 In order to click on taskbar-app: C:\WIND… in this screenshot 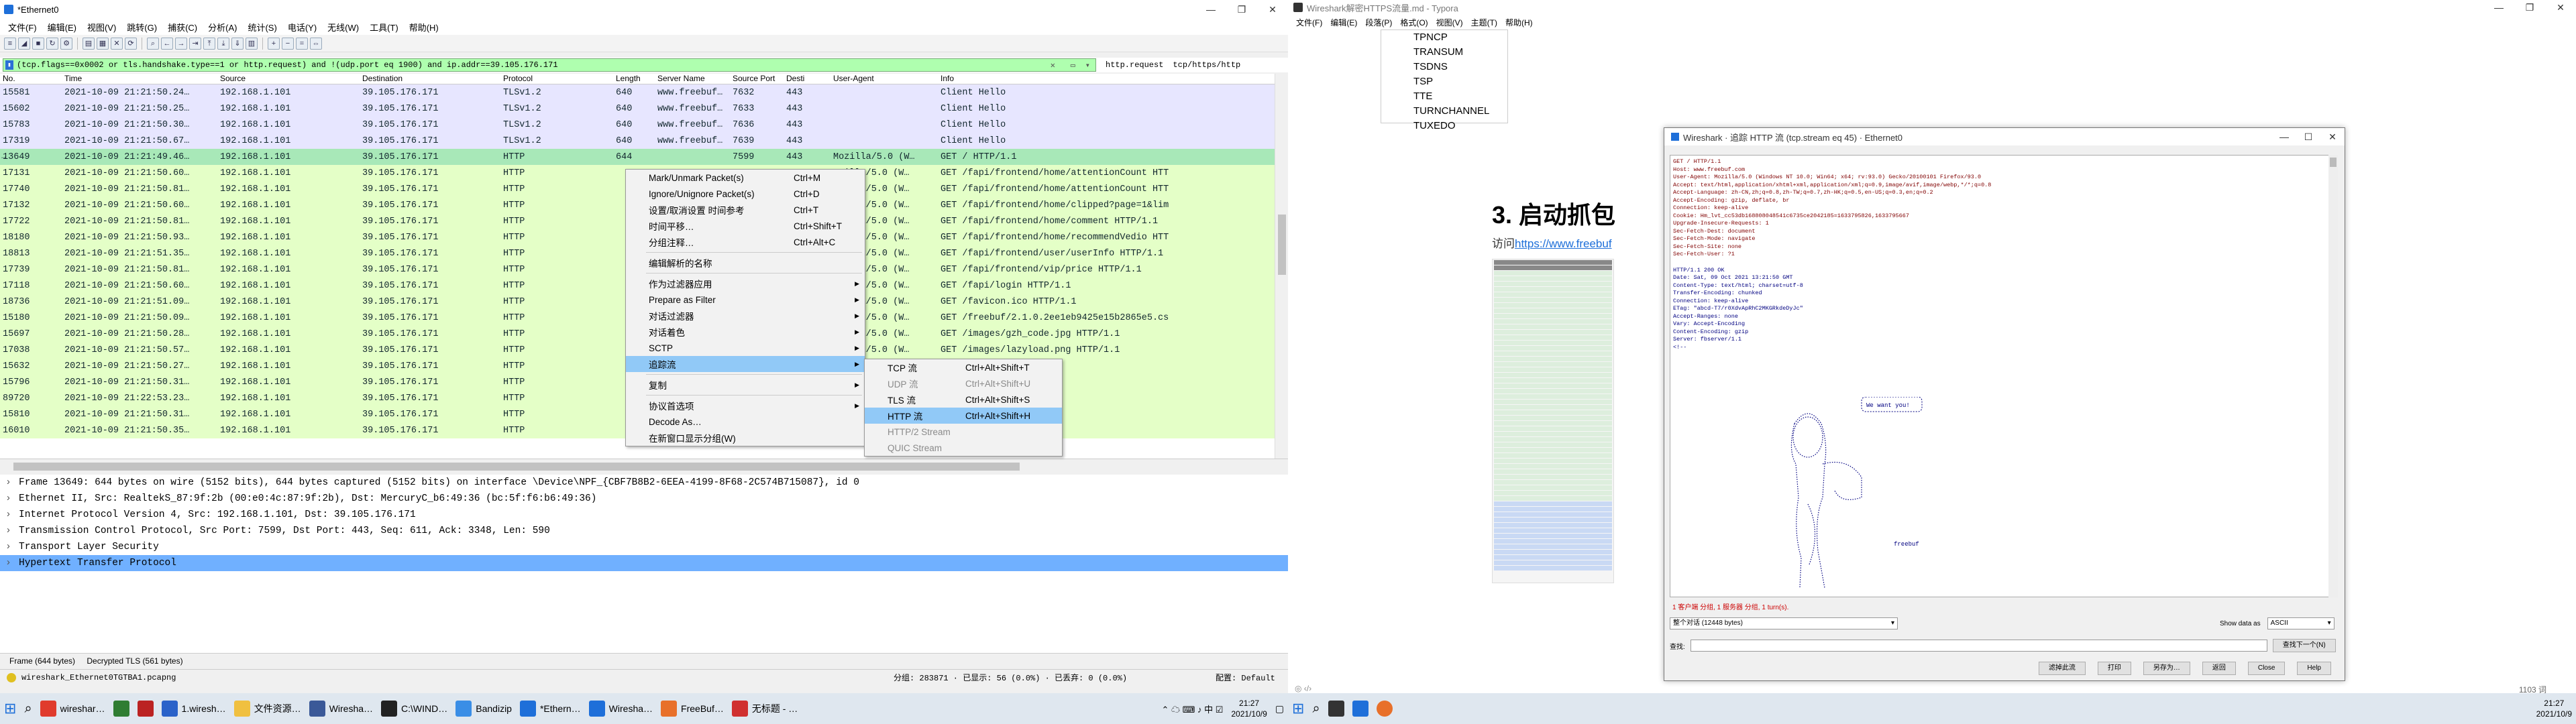, I will do `click(414, 708)`.